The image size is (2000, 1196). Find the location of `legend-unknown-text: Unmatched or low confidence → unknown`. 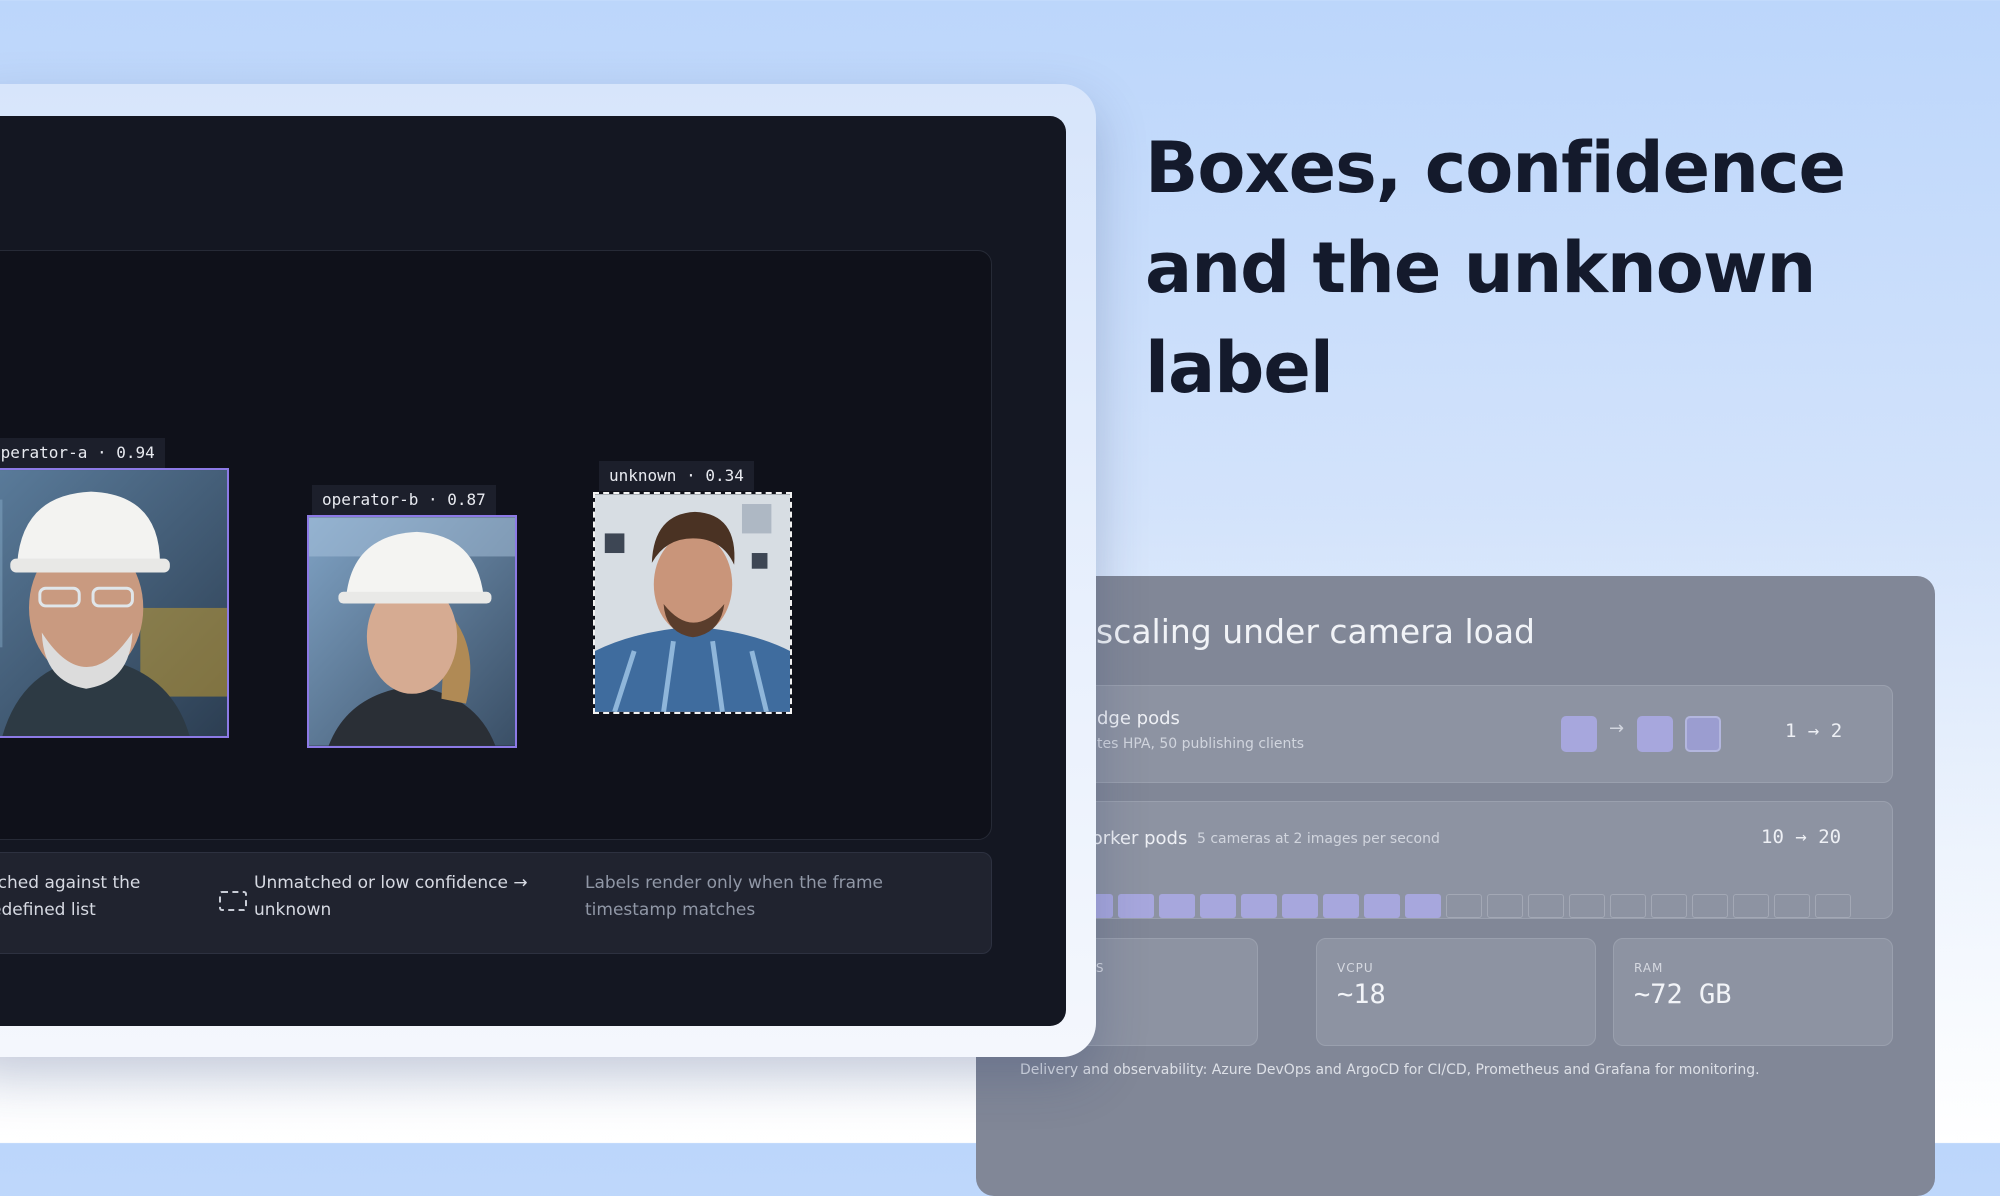

legend-unknown-text: Unmatched or low confidence → unknown is located at coordinates (391, 897).